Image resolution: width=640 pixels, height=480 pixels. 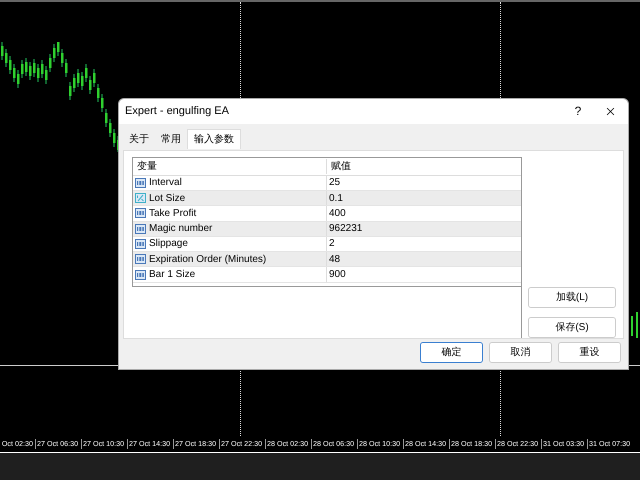 What do you see at coordinates (207, 259) in the screenshot?
I see `parameter-name: Expiration Order (Minutes)` at bounding box center [207, 259].